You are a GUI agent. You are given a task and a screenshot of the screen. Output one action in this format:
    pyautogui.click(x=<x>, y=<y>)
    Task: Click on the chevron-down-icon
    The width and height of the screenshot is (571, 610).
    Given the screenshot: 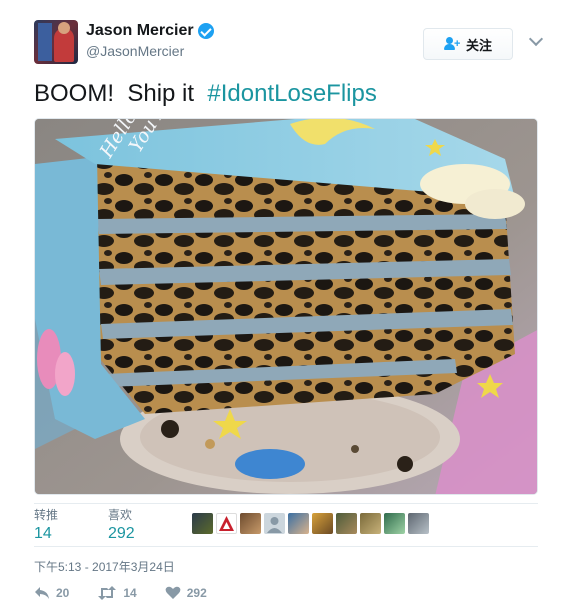 What is the action you would take?
    pyautogui.click(x=536, y=39)
    